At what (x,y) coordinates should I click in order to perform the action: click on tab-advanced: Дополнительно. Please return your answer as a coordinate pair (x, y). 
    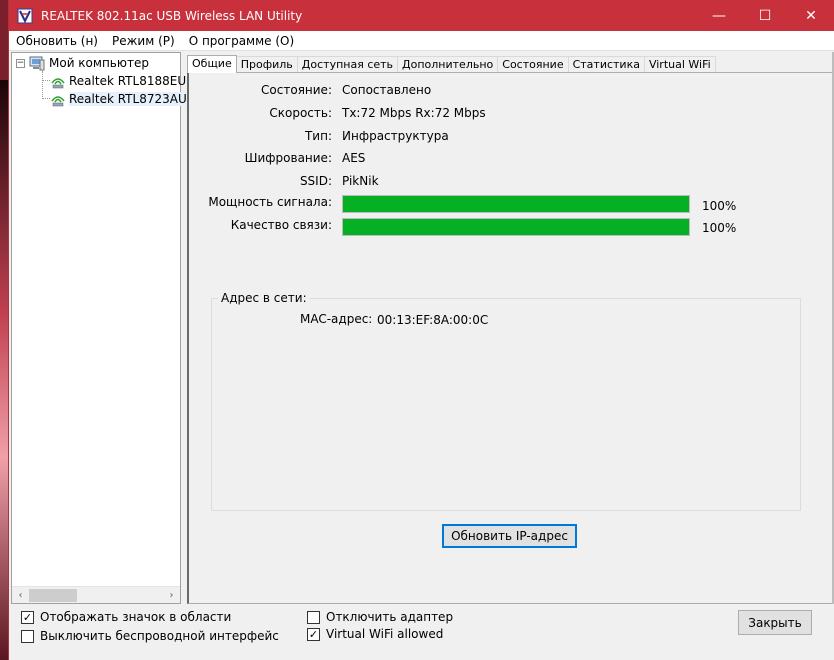
    Looking at the image, I should click on (448, 64).